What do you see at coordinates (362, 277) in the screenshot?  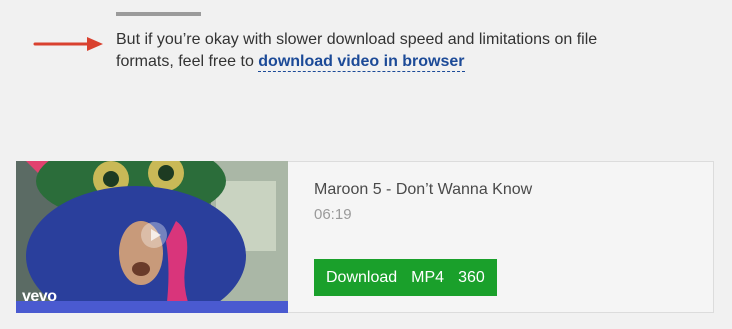 I see `download-label: Download` at bounding box center [362, 277].